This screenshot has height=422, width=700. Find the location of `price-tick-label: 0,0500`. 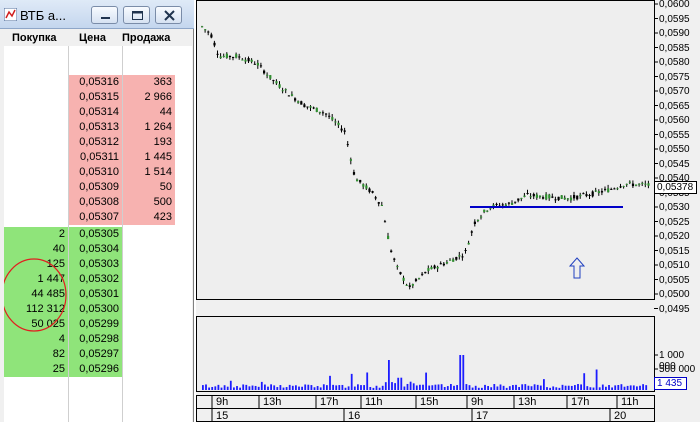

price-tick-label: 0,0500 is located at coordinates (674, 294).